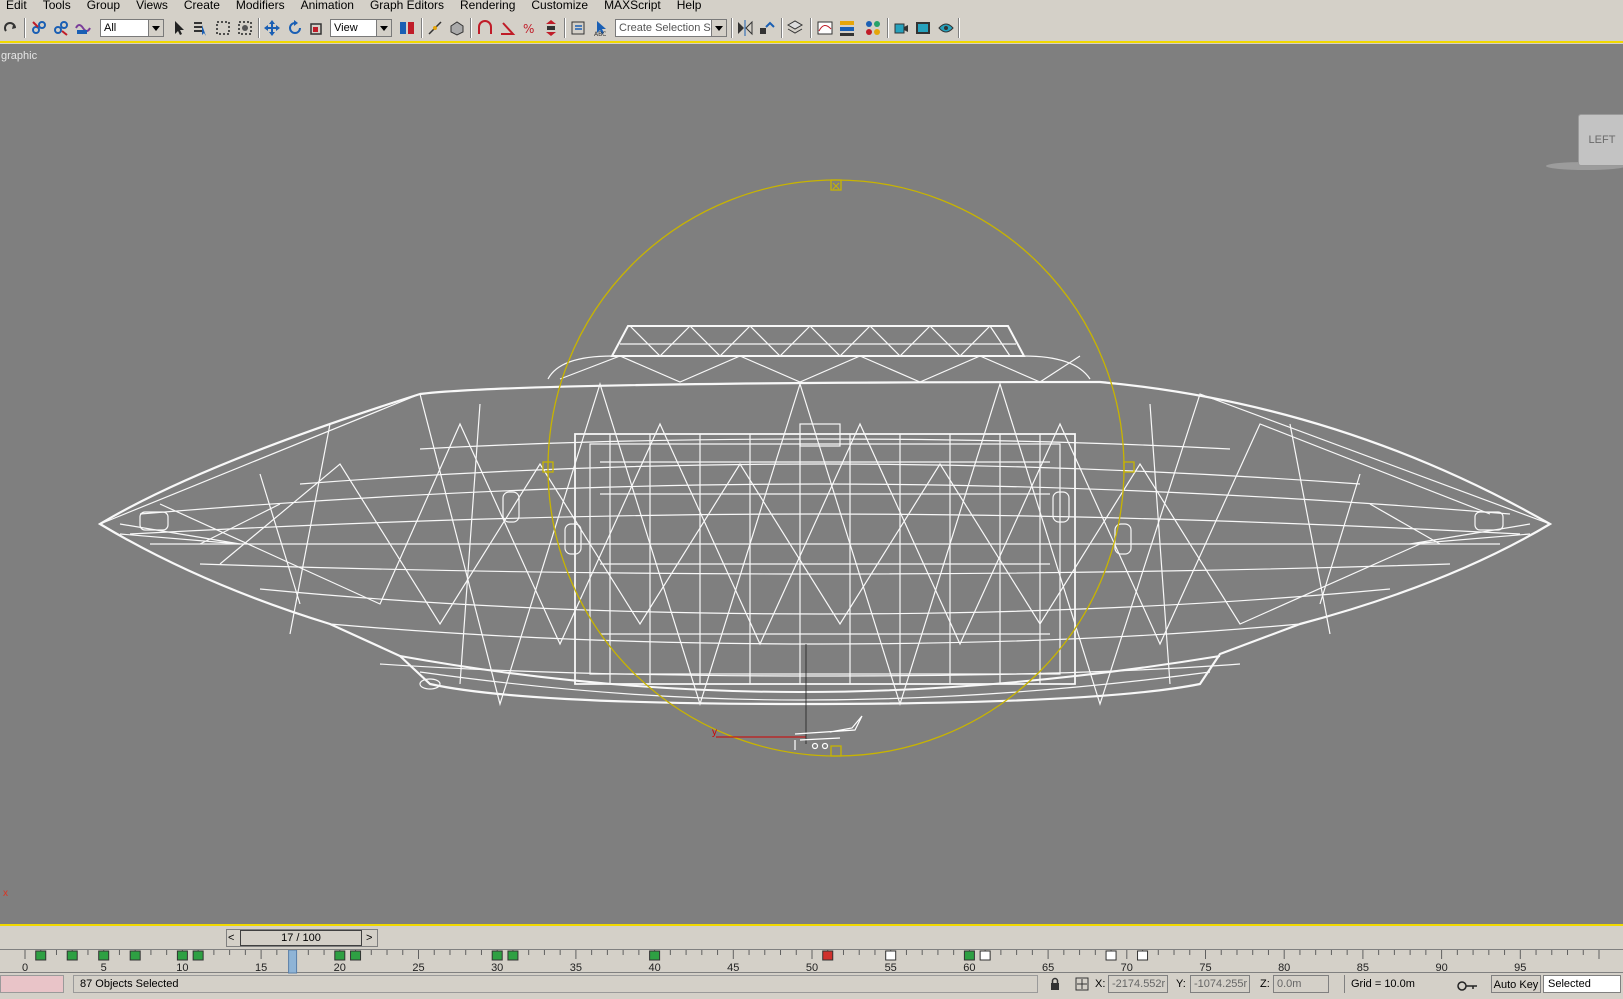 This screenshot has width=1623, height=999. What do you see at coordinates (260, 5) in the screenshot?
I see `menu-modifiers: Modifiers` at bounding box center [260, 5].